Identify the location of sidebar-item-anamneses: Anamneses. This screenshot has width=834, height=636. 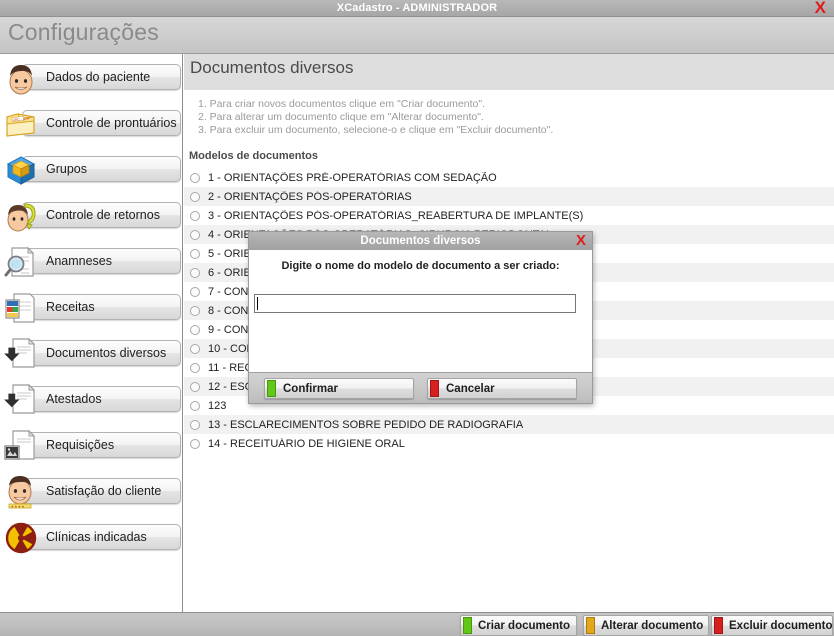
(91, 263).